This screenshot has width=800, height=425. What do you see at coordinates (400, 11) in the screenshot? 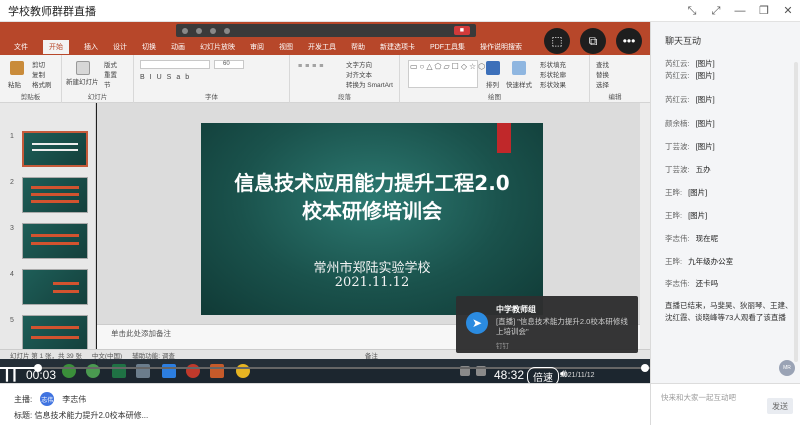
I see `window-titlebar: 学校教师群群直播 ⤡ ⤢ — ❐ ✕` at bounding box center [400, 11].